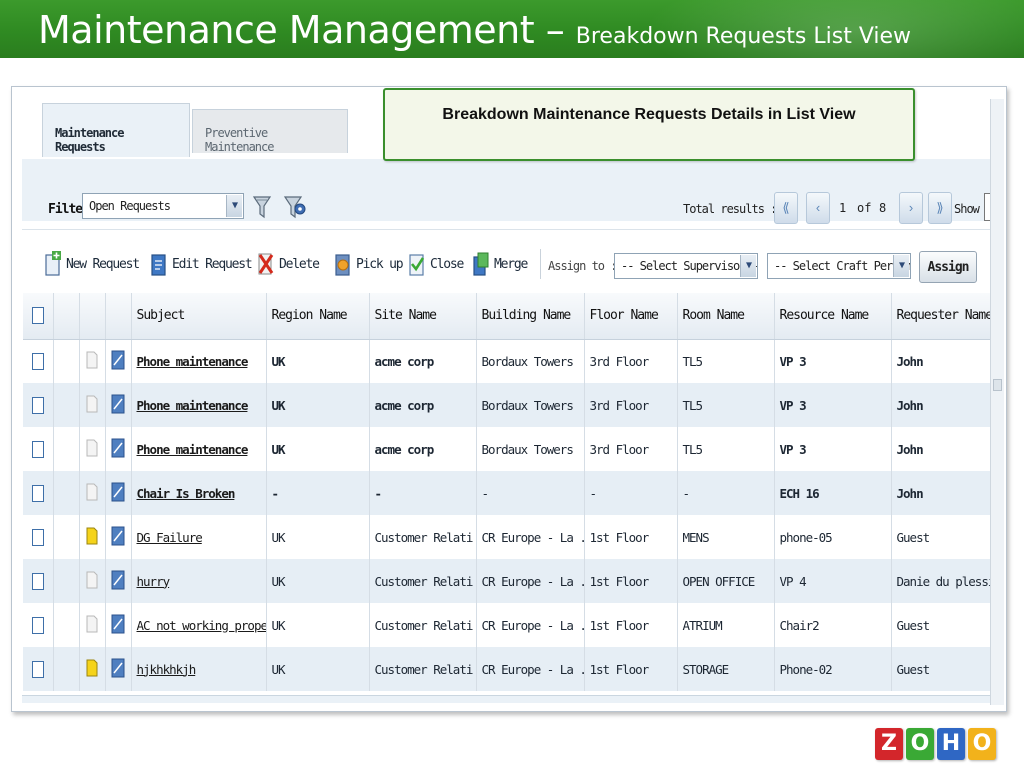  Describe the element at coordinates (726, 316) in the screenshot. I see `column-header-room: Room Name` at that location.